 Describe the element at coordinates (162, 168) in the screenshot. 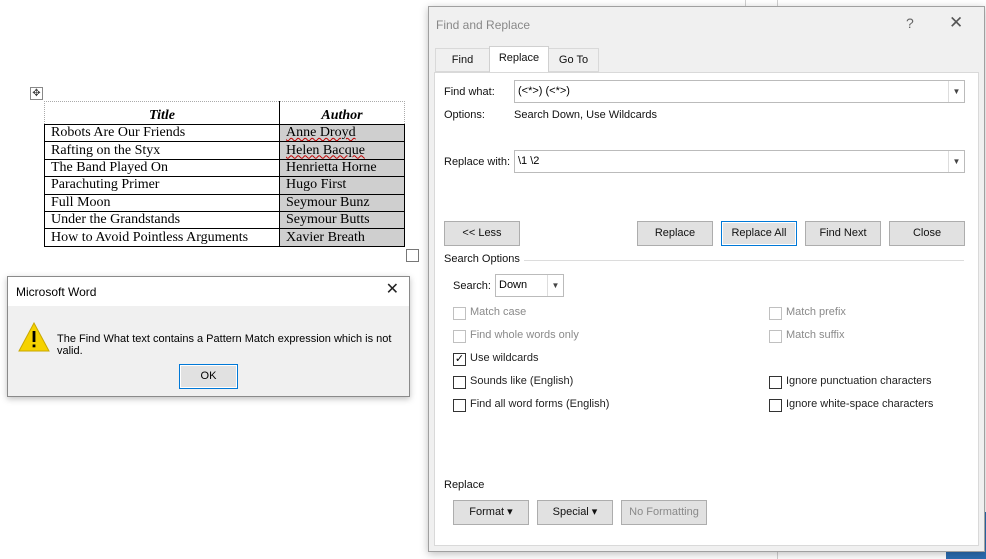

I see `table-cell-title: The Band Played On` at that location.